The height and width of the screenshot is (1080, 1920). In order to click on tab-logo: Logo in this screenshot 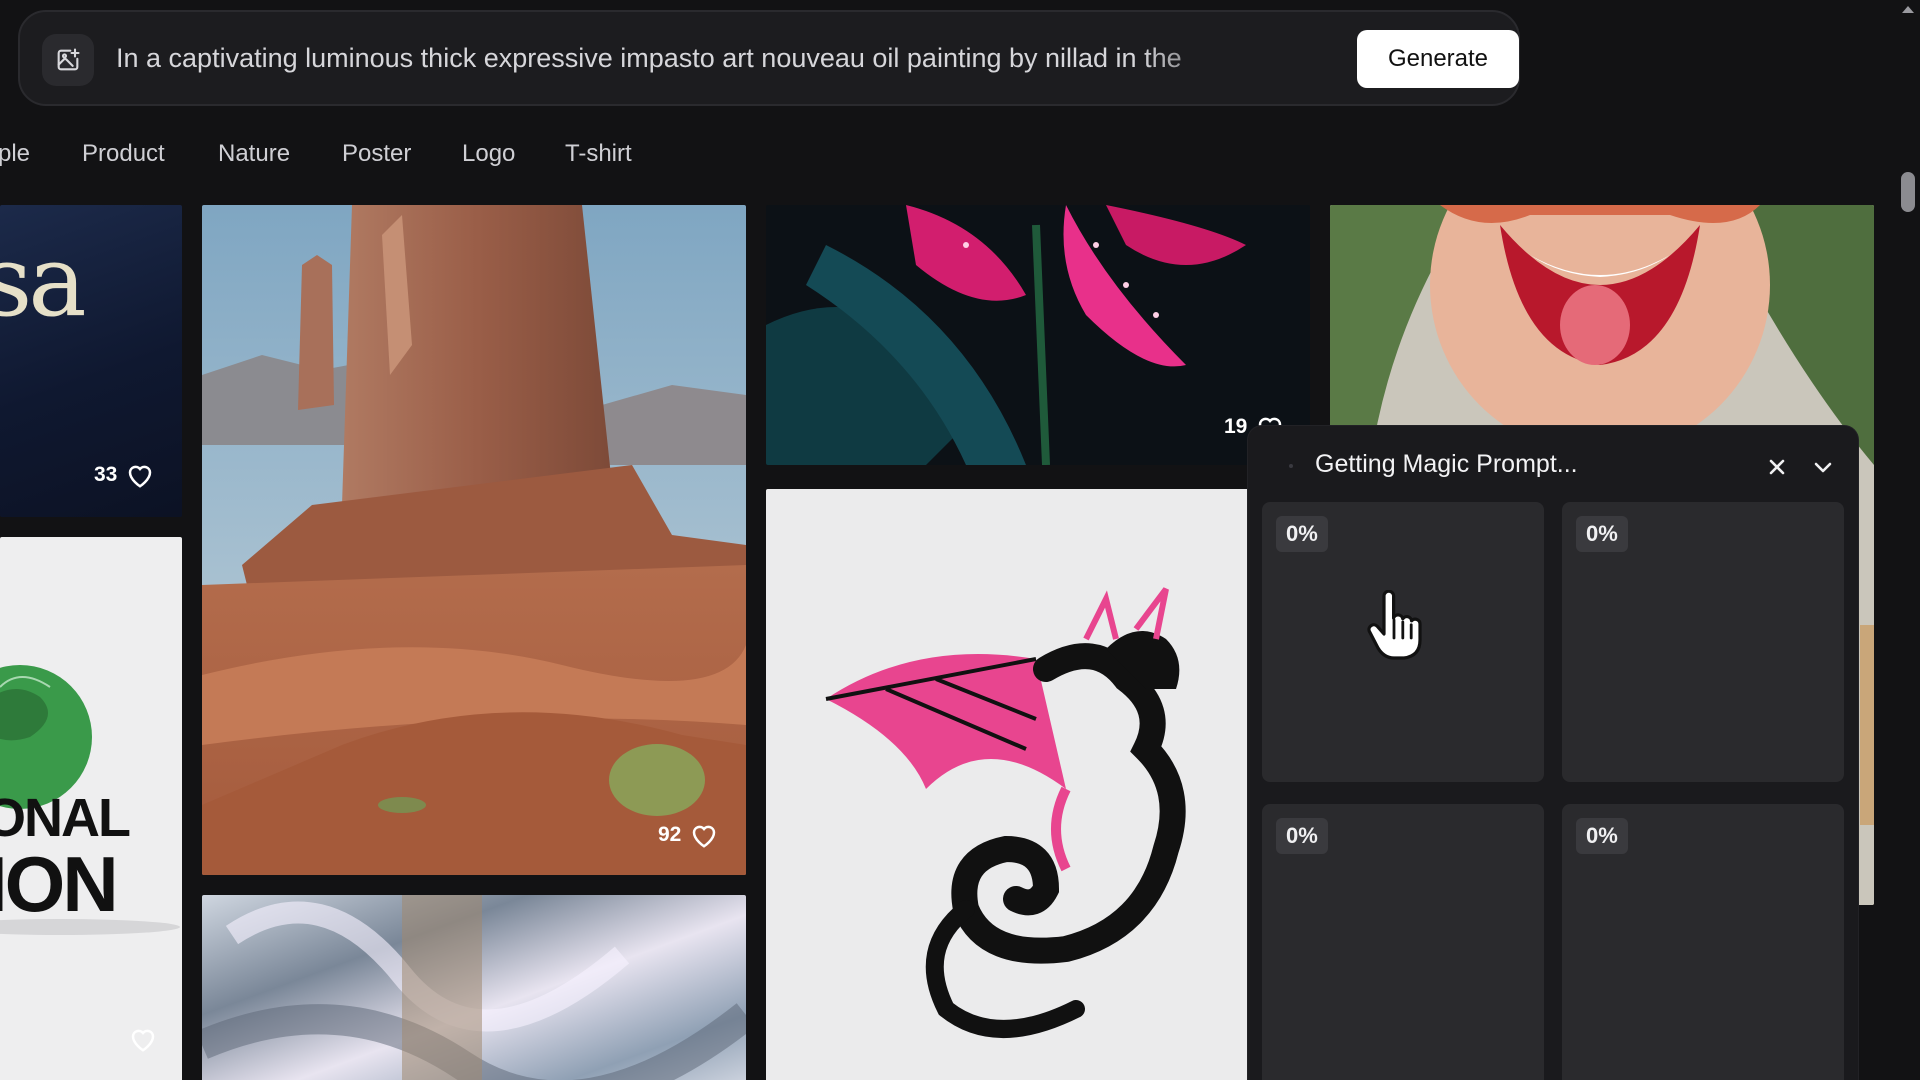, I will do `click(488, 154)`.